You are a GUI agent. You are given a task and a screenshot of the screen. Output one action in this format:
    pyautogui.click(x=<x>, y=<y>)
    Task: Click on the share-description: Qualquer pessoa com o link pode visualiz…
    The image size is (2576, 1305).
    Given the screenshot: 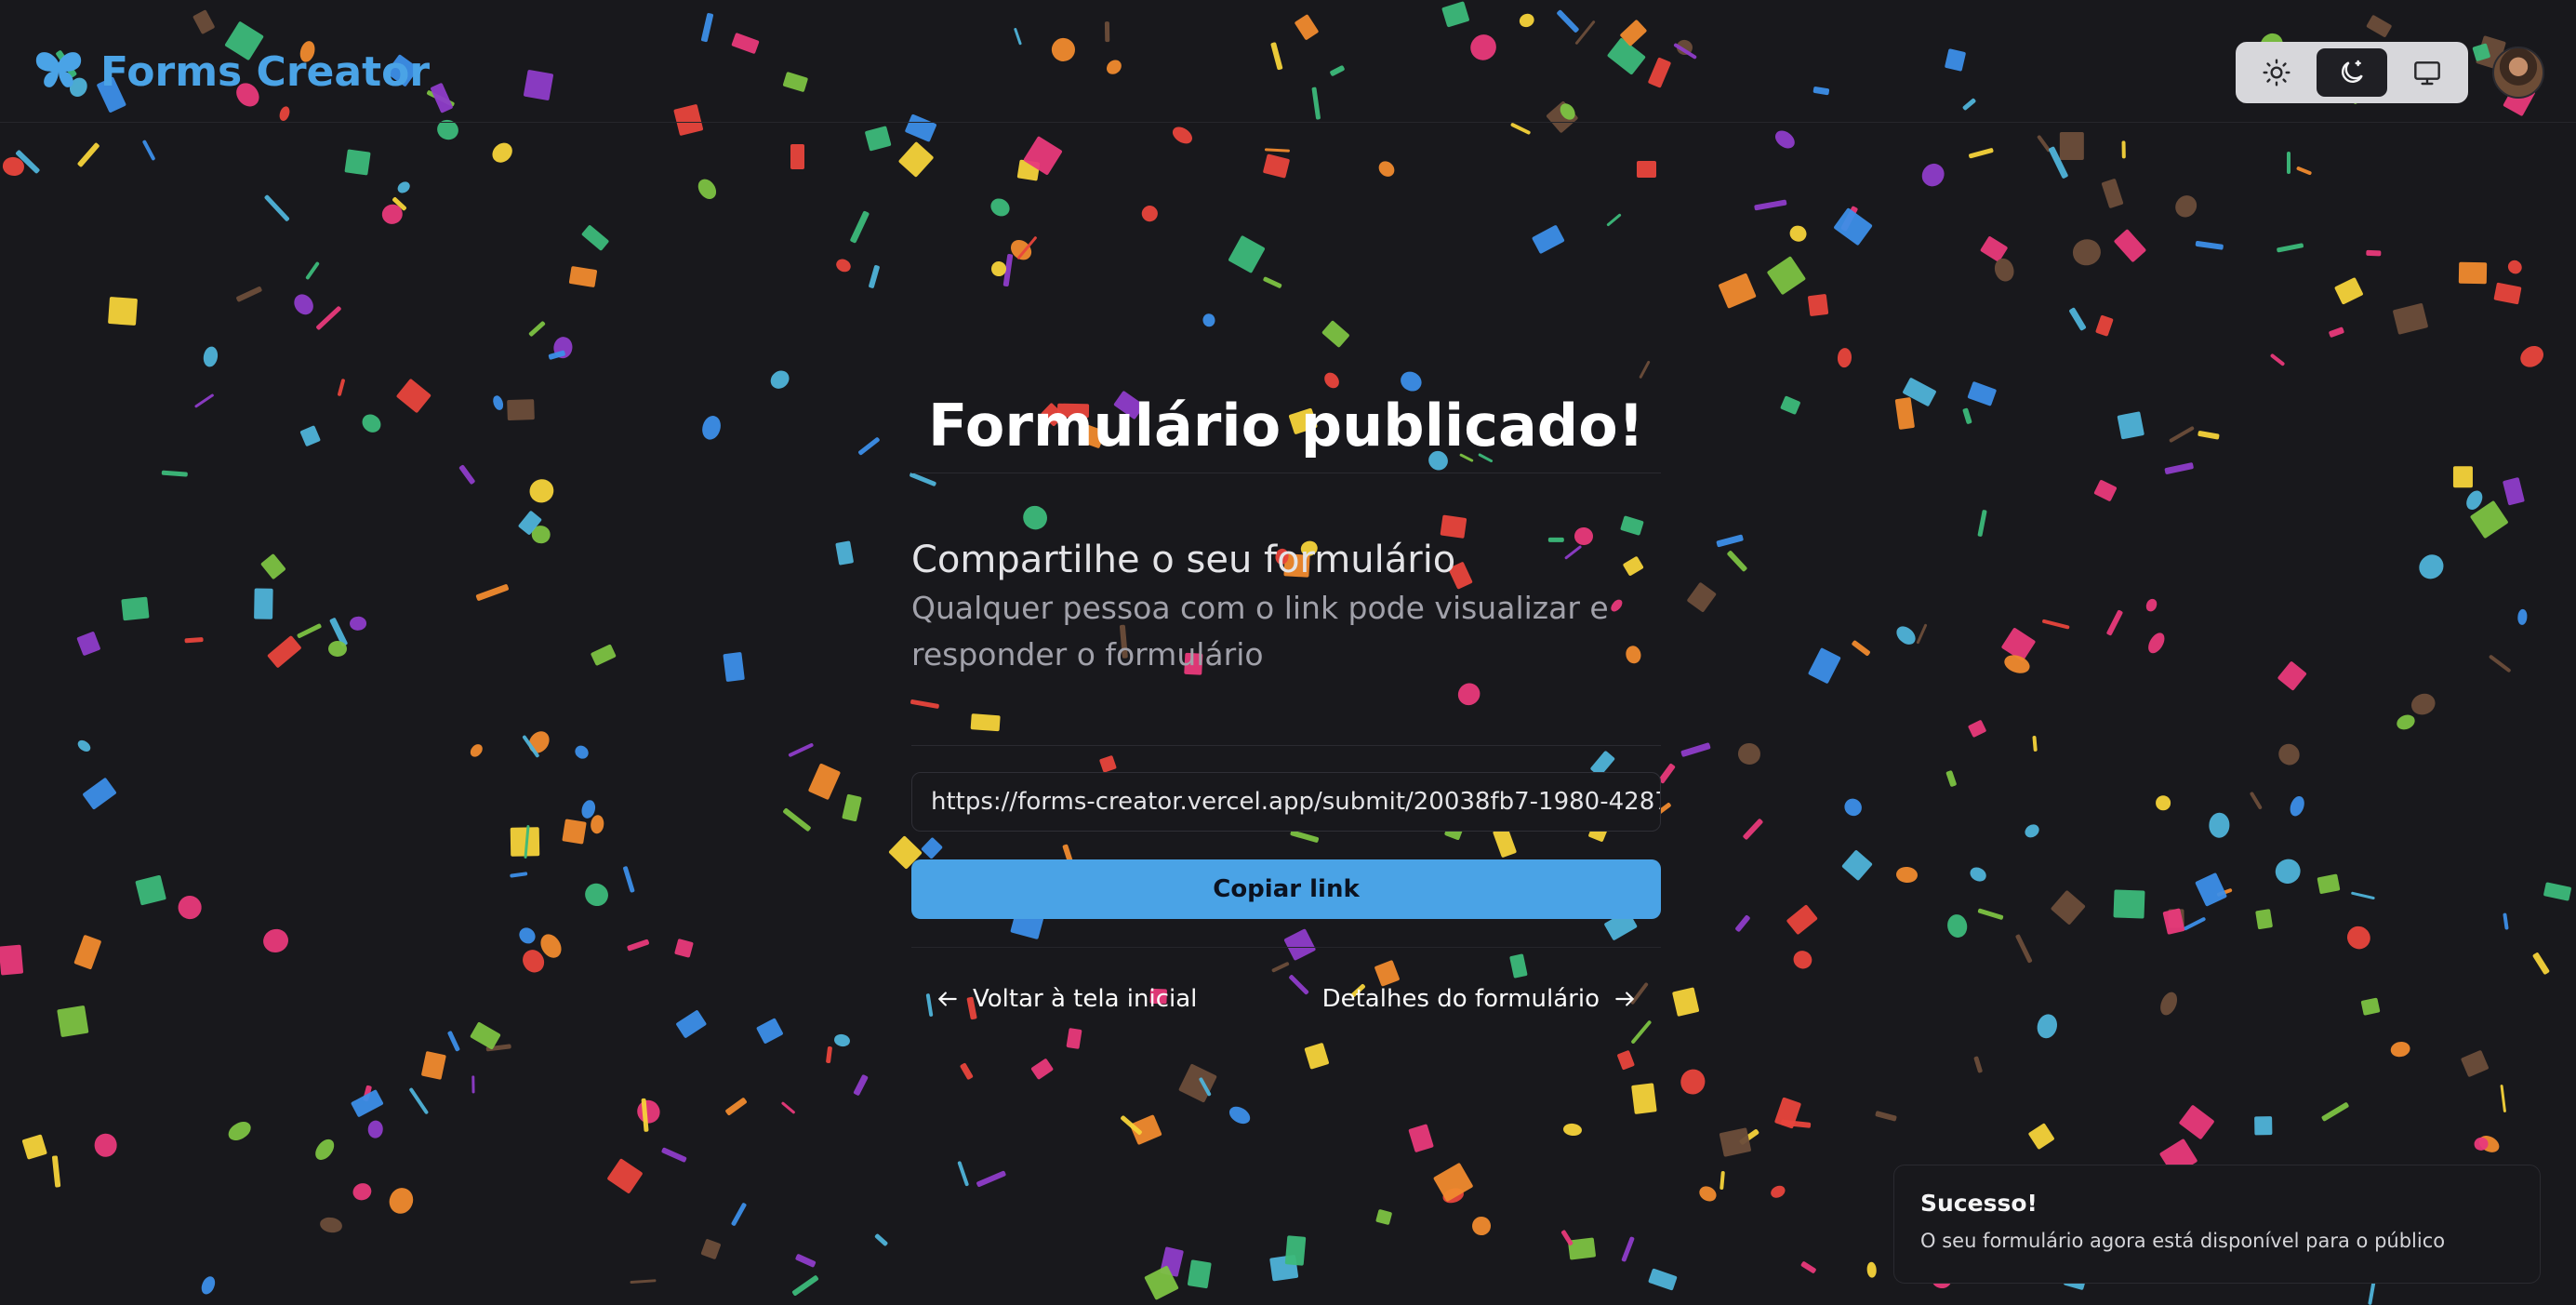 What is the action you would take?
    pyautogui.click(x=1260, y=631)
    